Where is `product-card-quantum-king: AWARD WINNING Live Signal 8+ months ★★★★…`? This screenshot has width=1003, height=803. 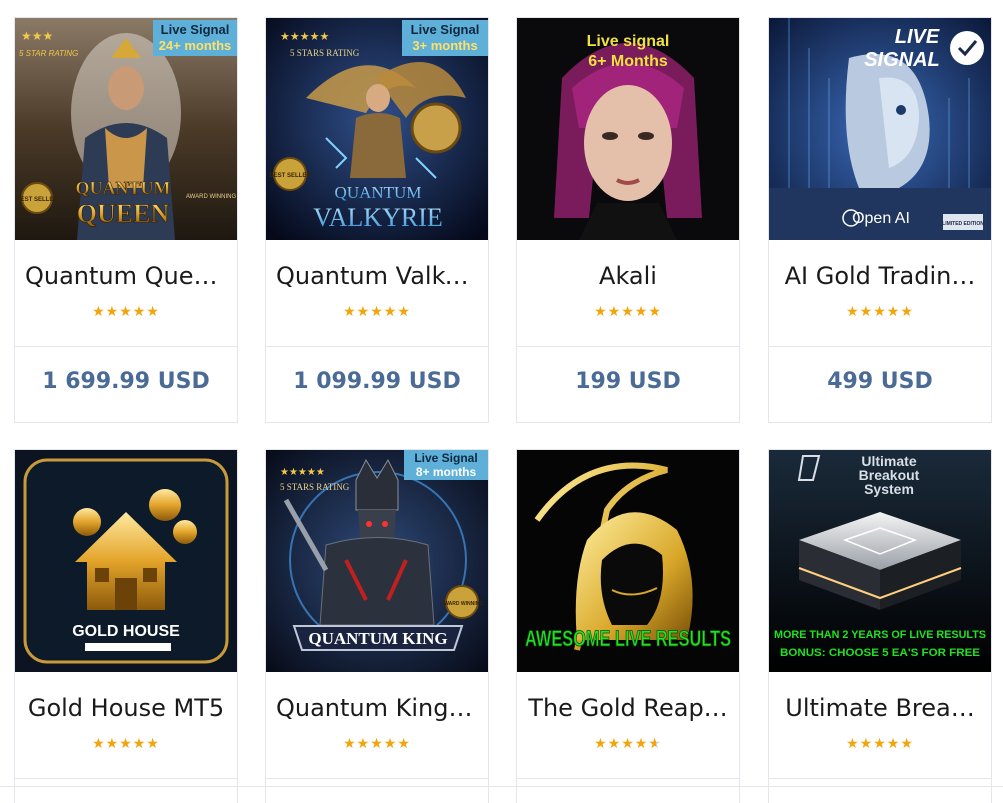 product-card-quantum-king: AWARD WINNING Live Signal 8+ months ★★★★… is located at coordinates (377, 626).